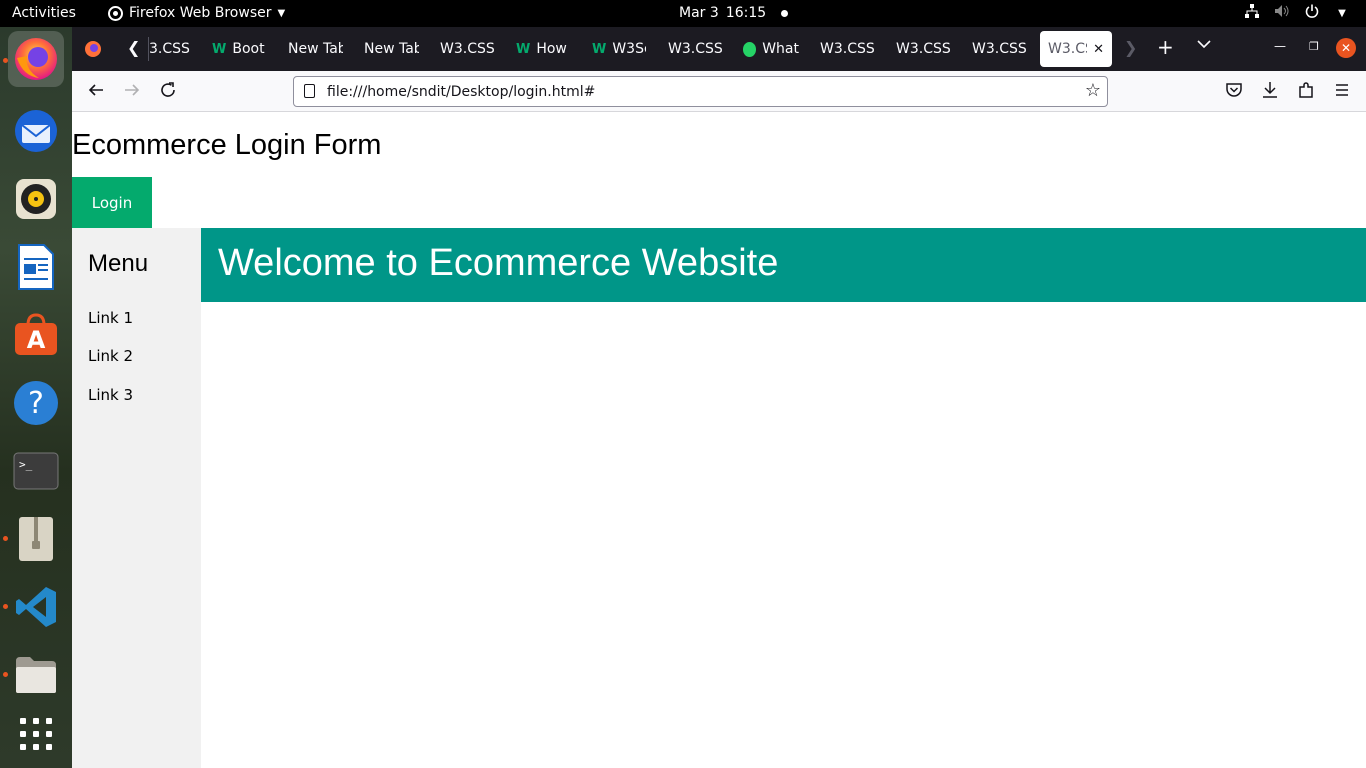 This screenshot has width=1366, height=768. I want to click on notification-dot-icon, so click(785, 13).